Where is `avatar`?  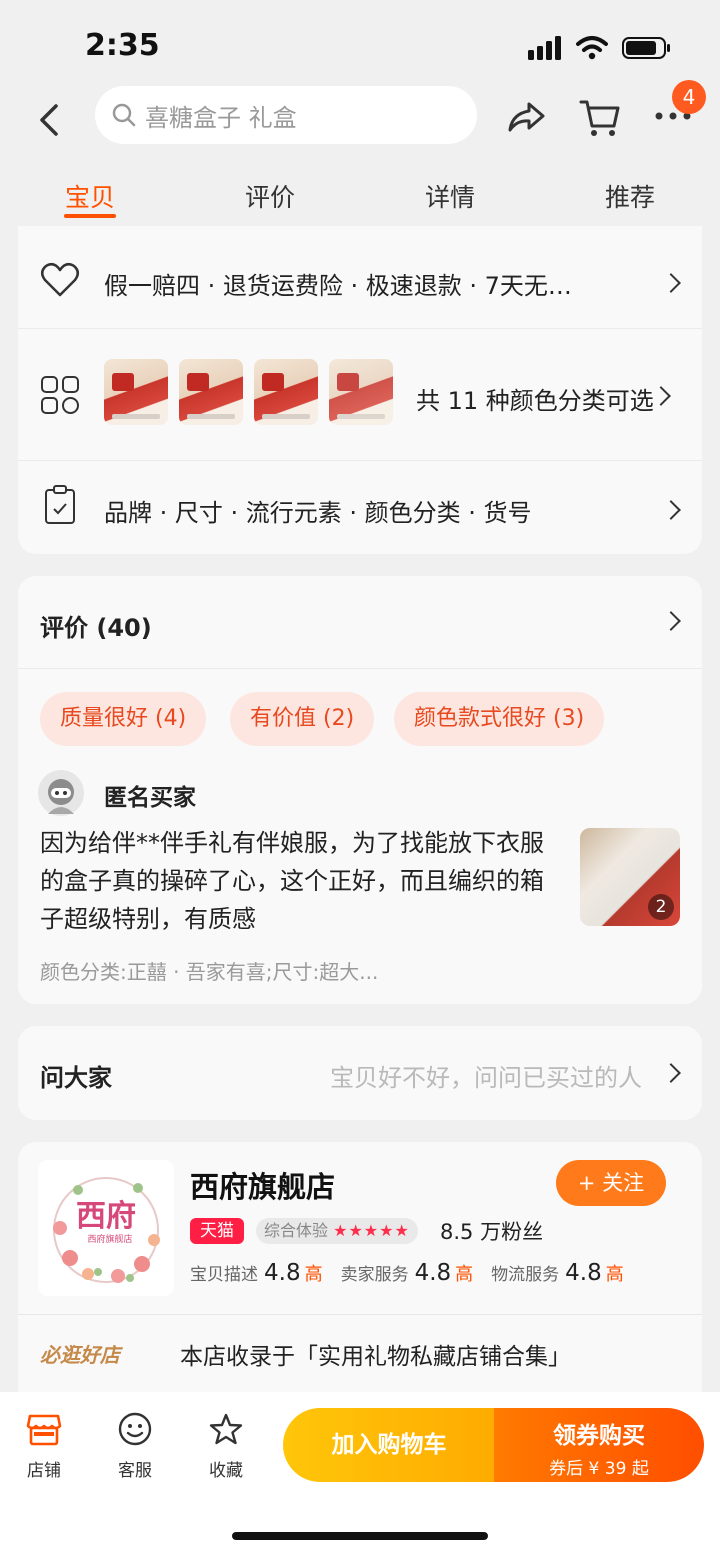 avatar is located at coordinates (61, 793).